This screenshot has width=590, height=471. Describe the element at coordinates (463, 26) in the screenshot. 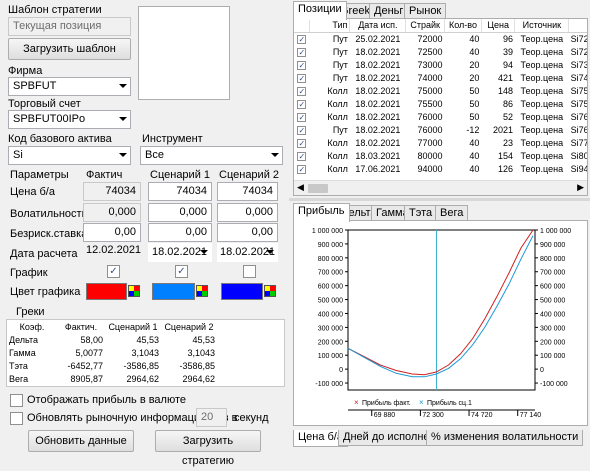

I see `col-header: Кол-во` at that location.